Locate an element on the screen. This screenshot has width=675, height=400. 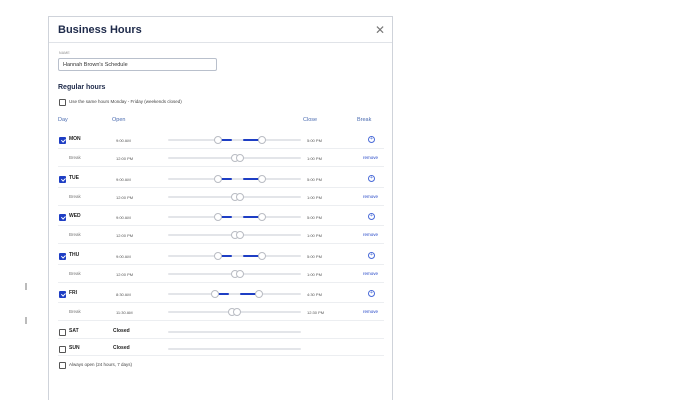
close-time: 4:30 PM is located at coordinates (314, 294).